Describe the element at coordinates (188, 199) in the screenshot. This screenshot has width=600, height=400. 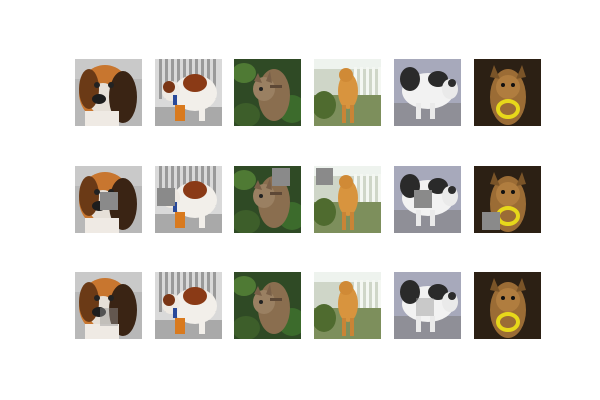
I see `occluded-white-brown-dog-image` at that location.